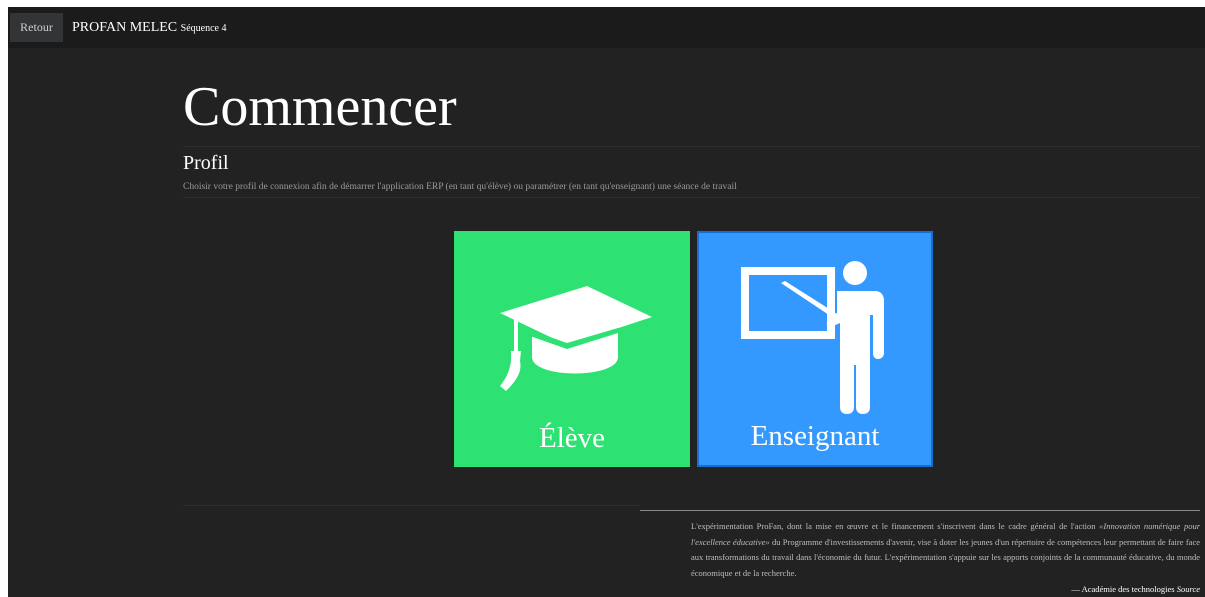  Describe the element at coordinates (125, 27) in the screenshot. I see `app-name: PROFAN MELEC` at that location.